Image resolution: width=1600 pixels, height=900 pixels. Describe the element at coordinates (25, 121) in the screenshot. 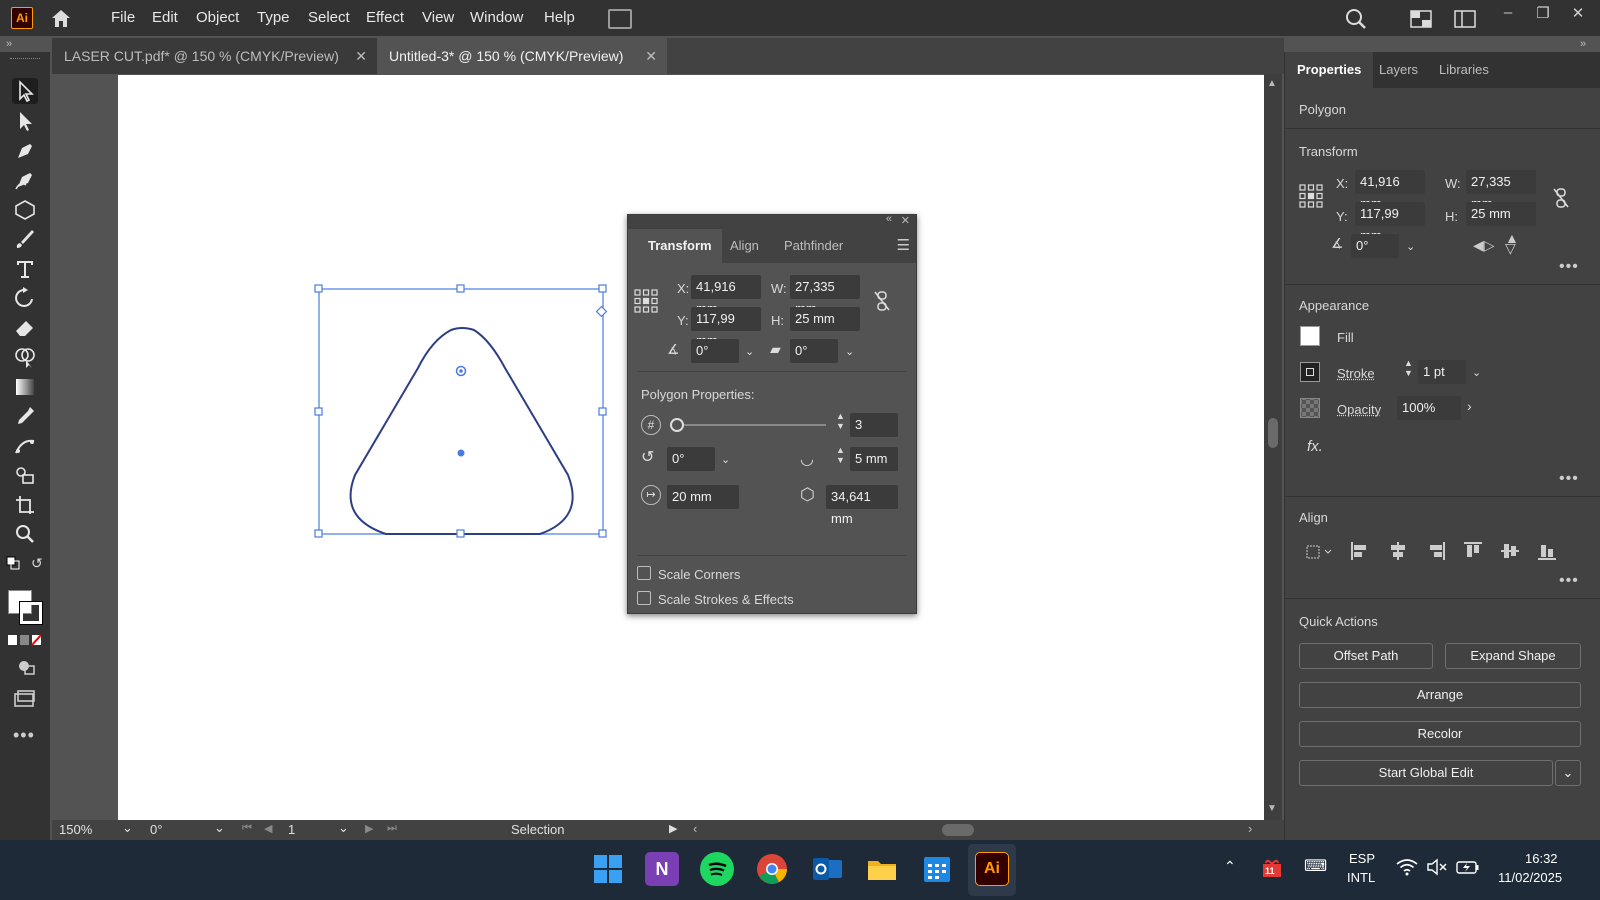

I see `direct-selection-tool-icon` at that location.